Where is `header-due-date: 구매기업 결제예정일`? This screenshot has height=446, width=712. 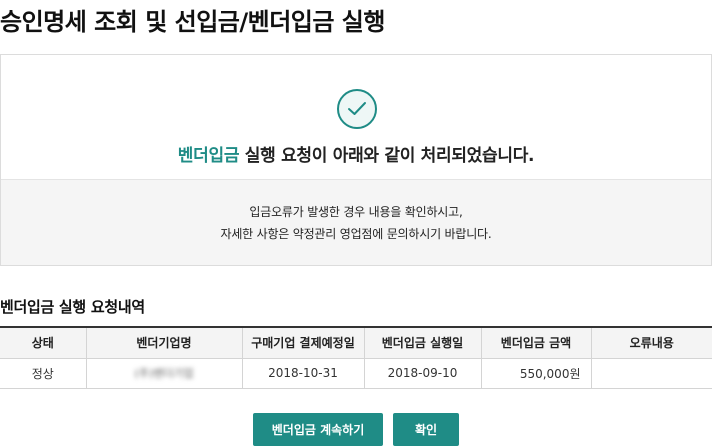 header-due-date: 구매기업 결제예정일 is located at coordinates (303, 343).